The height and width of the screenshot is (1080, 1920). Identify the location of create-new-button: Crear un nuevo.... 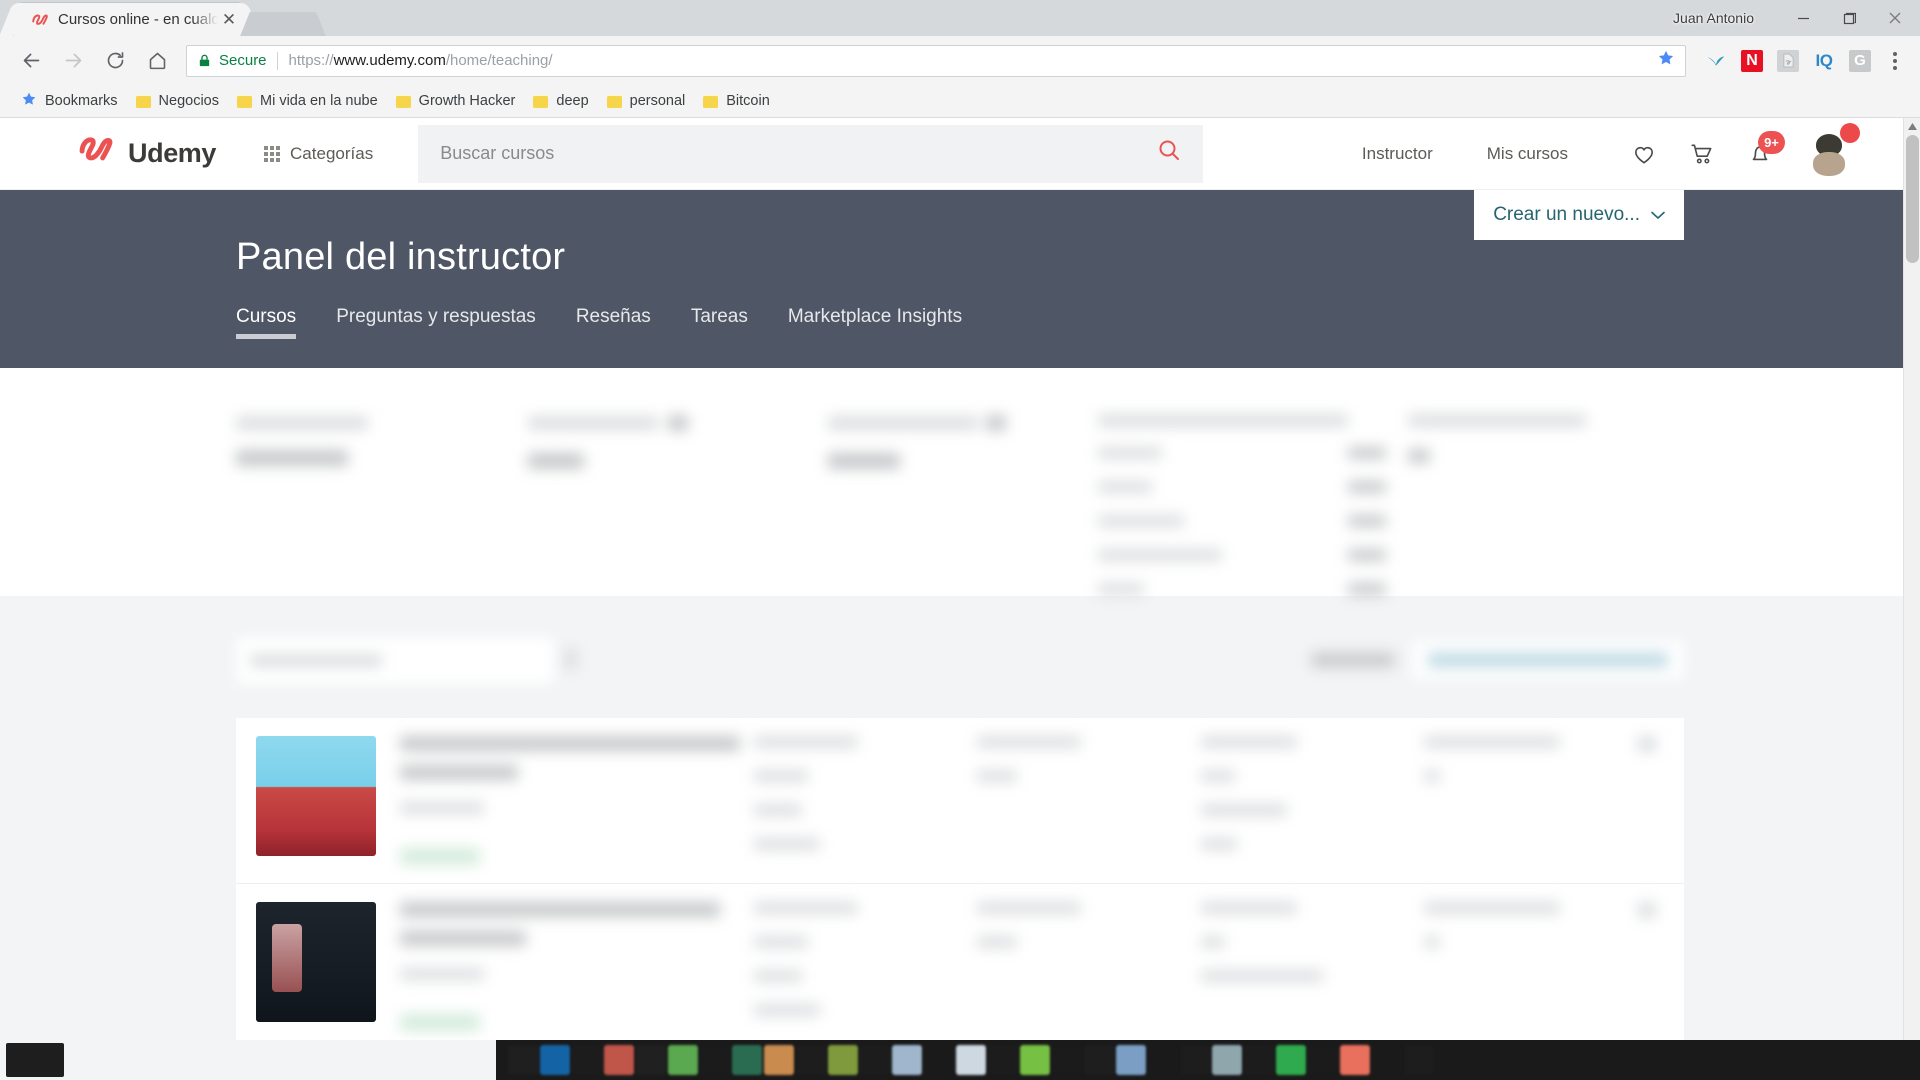
(1579, 215).